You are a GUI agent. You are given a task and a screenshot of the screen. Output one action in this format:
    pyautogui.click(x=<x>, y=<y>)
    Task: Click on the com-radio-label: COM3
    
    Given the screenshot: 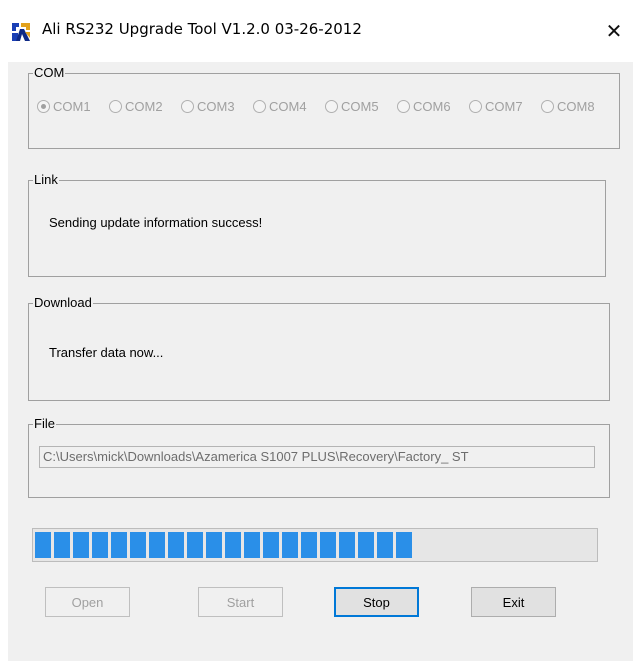 What is the action you would take?
    pyautogui.click(x=216, y=106)
    